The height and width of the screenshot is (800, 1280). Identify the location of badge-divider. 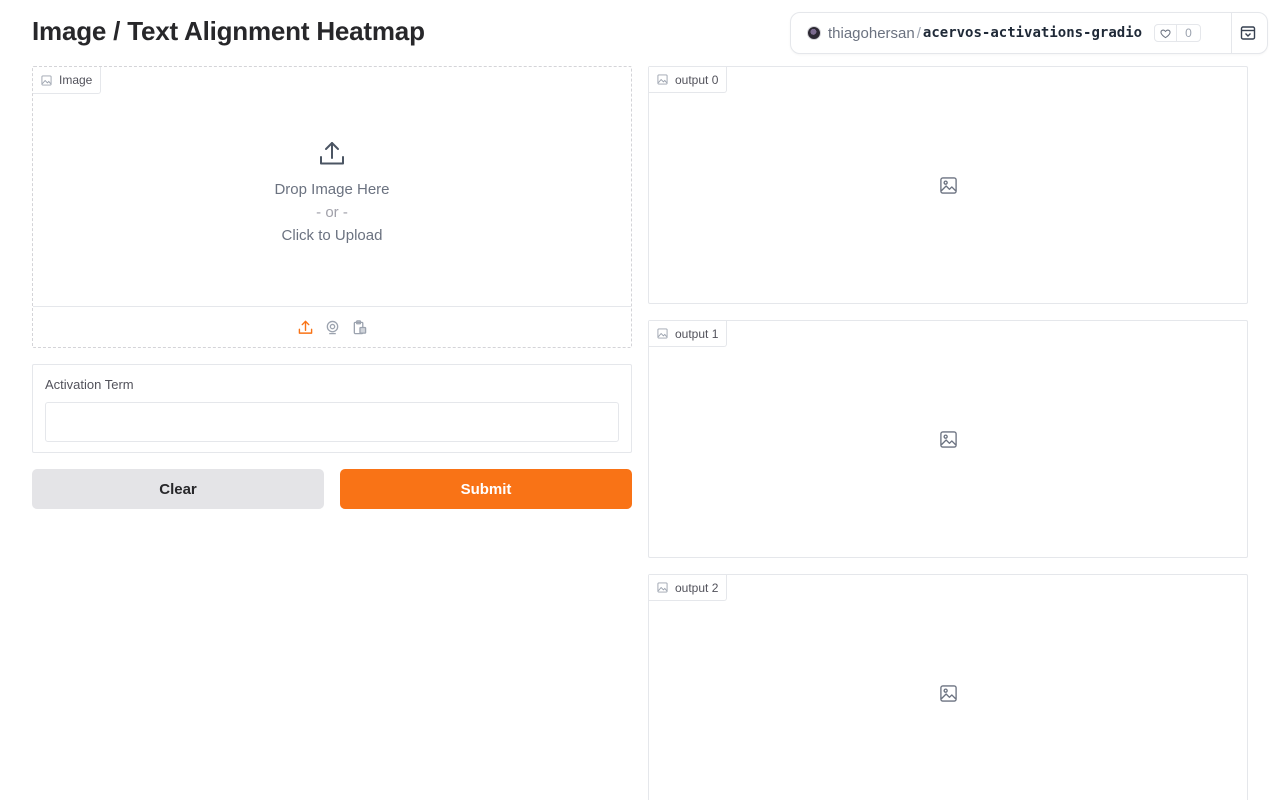
(1231, 33).